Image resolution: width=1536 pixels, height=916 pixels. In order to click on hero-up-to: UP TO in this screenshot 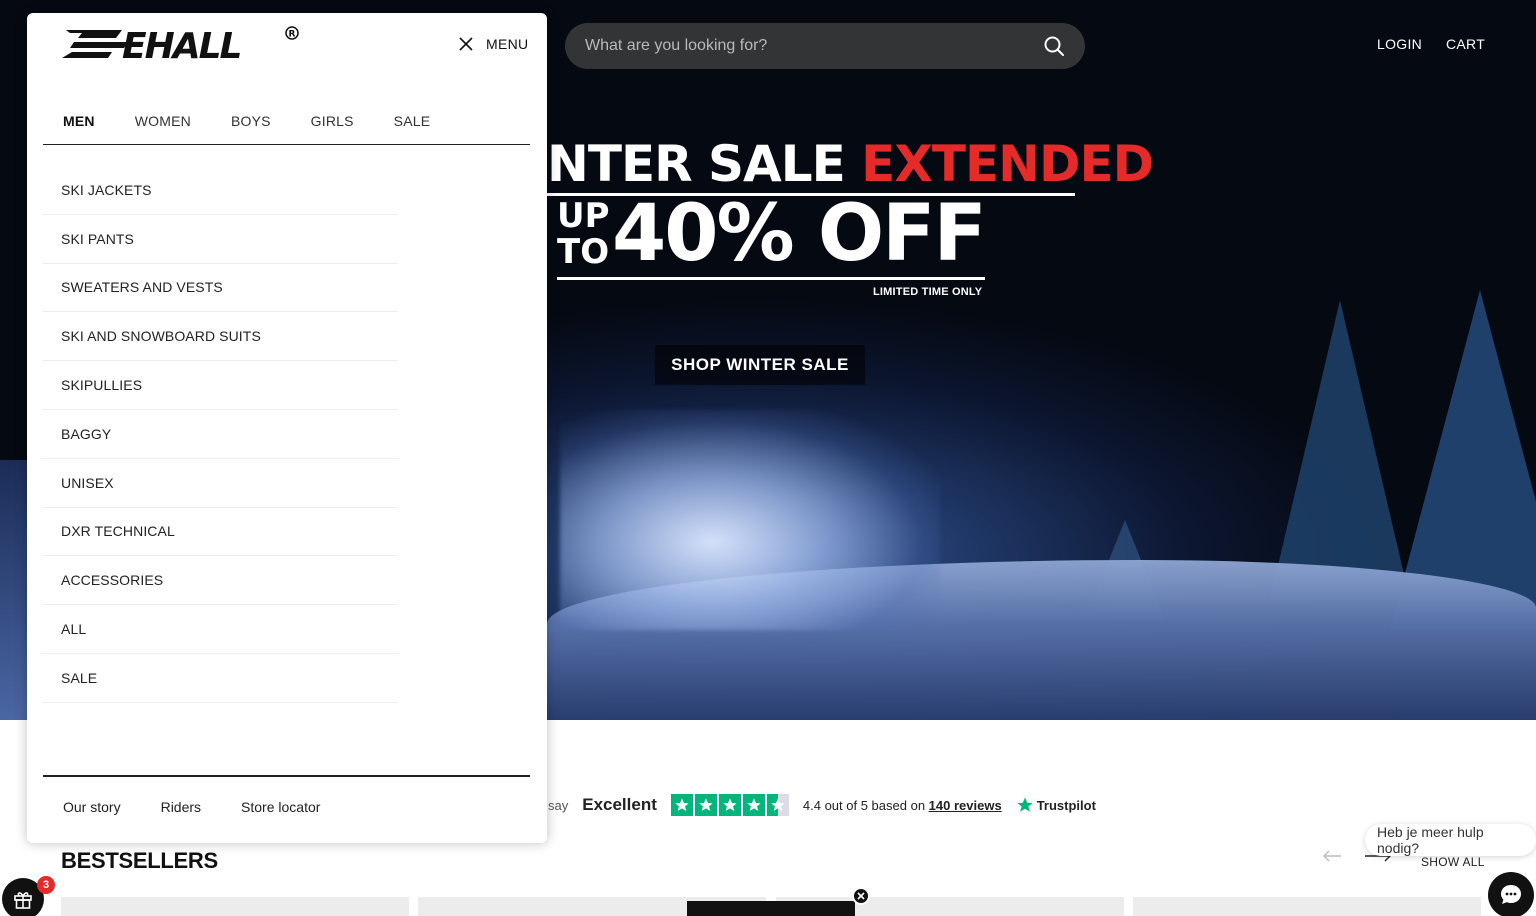, I will do `click(583, 234)`.